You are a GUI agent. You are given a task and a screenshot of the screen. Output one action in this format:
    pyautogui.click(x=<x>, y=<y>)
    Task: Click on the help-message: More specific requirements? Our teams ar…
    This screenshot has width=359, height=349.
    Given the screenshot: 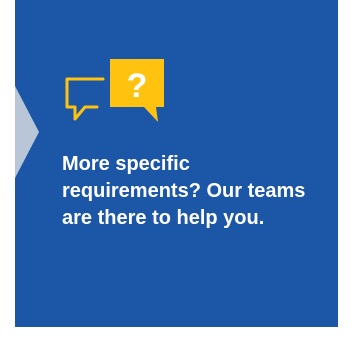 What is the action you would take?
    pyautogui.click(x=184, y=191)
    